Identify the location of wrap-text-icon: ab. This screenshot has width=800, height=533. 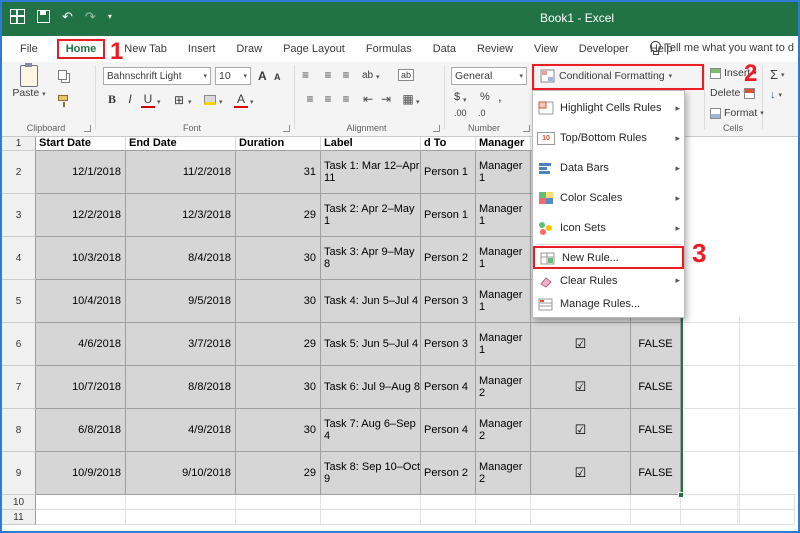
(406, 75).